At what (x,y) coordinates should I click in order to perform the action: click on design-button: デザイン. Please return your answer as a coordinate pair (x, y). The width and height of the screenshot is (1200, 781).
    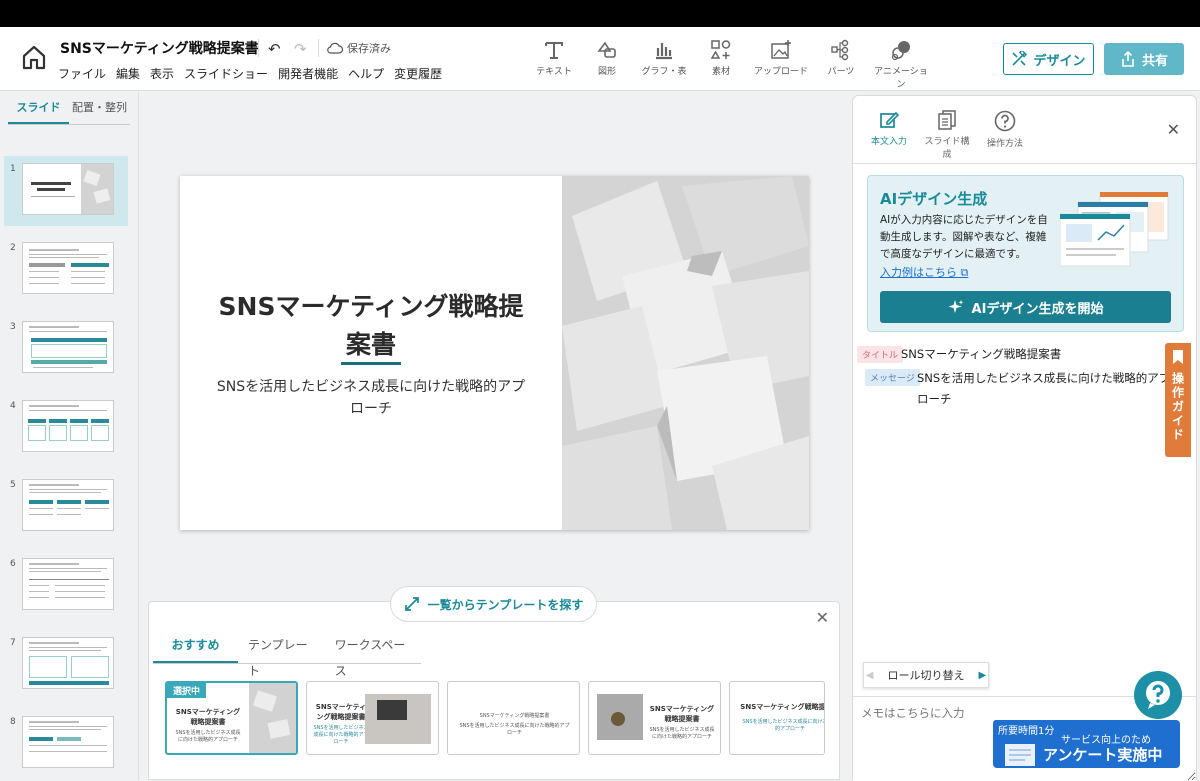
    Looking at the image, I should click on (1048, 59).